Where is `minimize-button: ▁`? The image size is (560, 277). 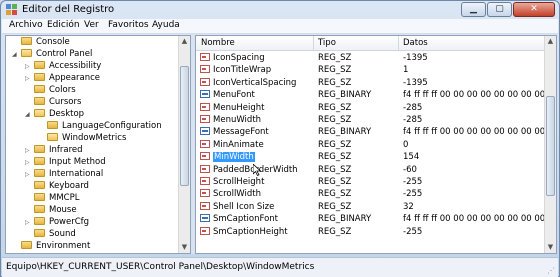
minimize-button: ▁ is located at coordinates (473, 9).